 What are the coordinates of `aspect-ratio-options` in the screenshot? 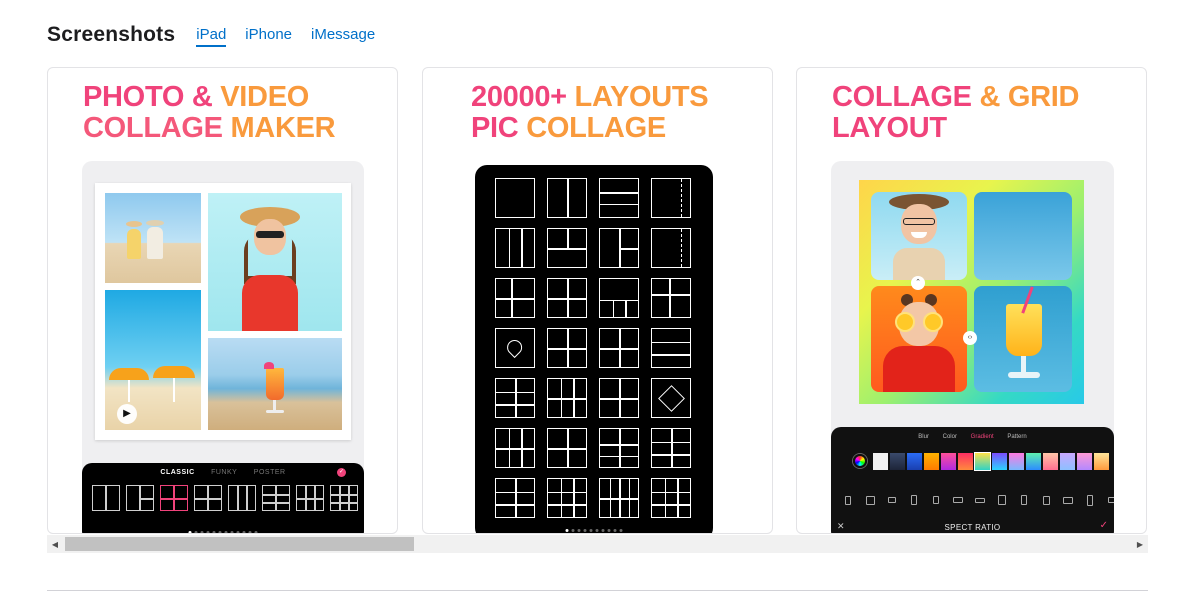 It's located at (977, 500).